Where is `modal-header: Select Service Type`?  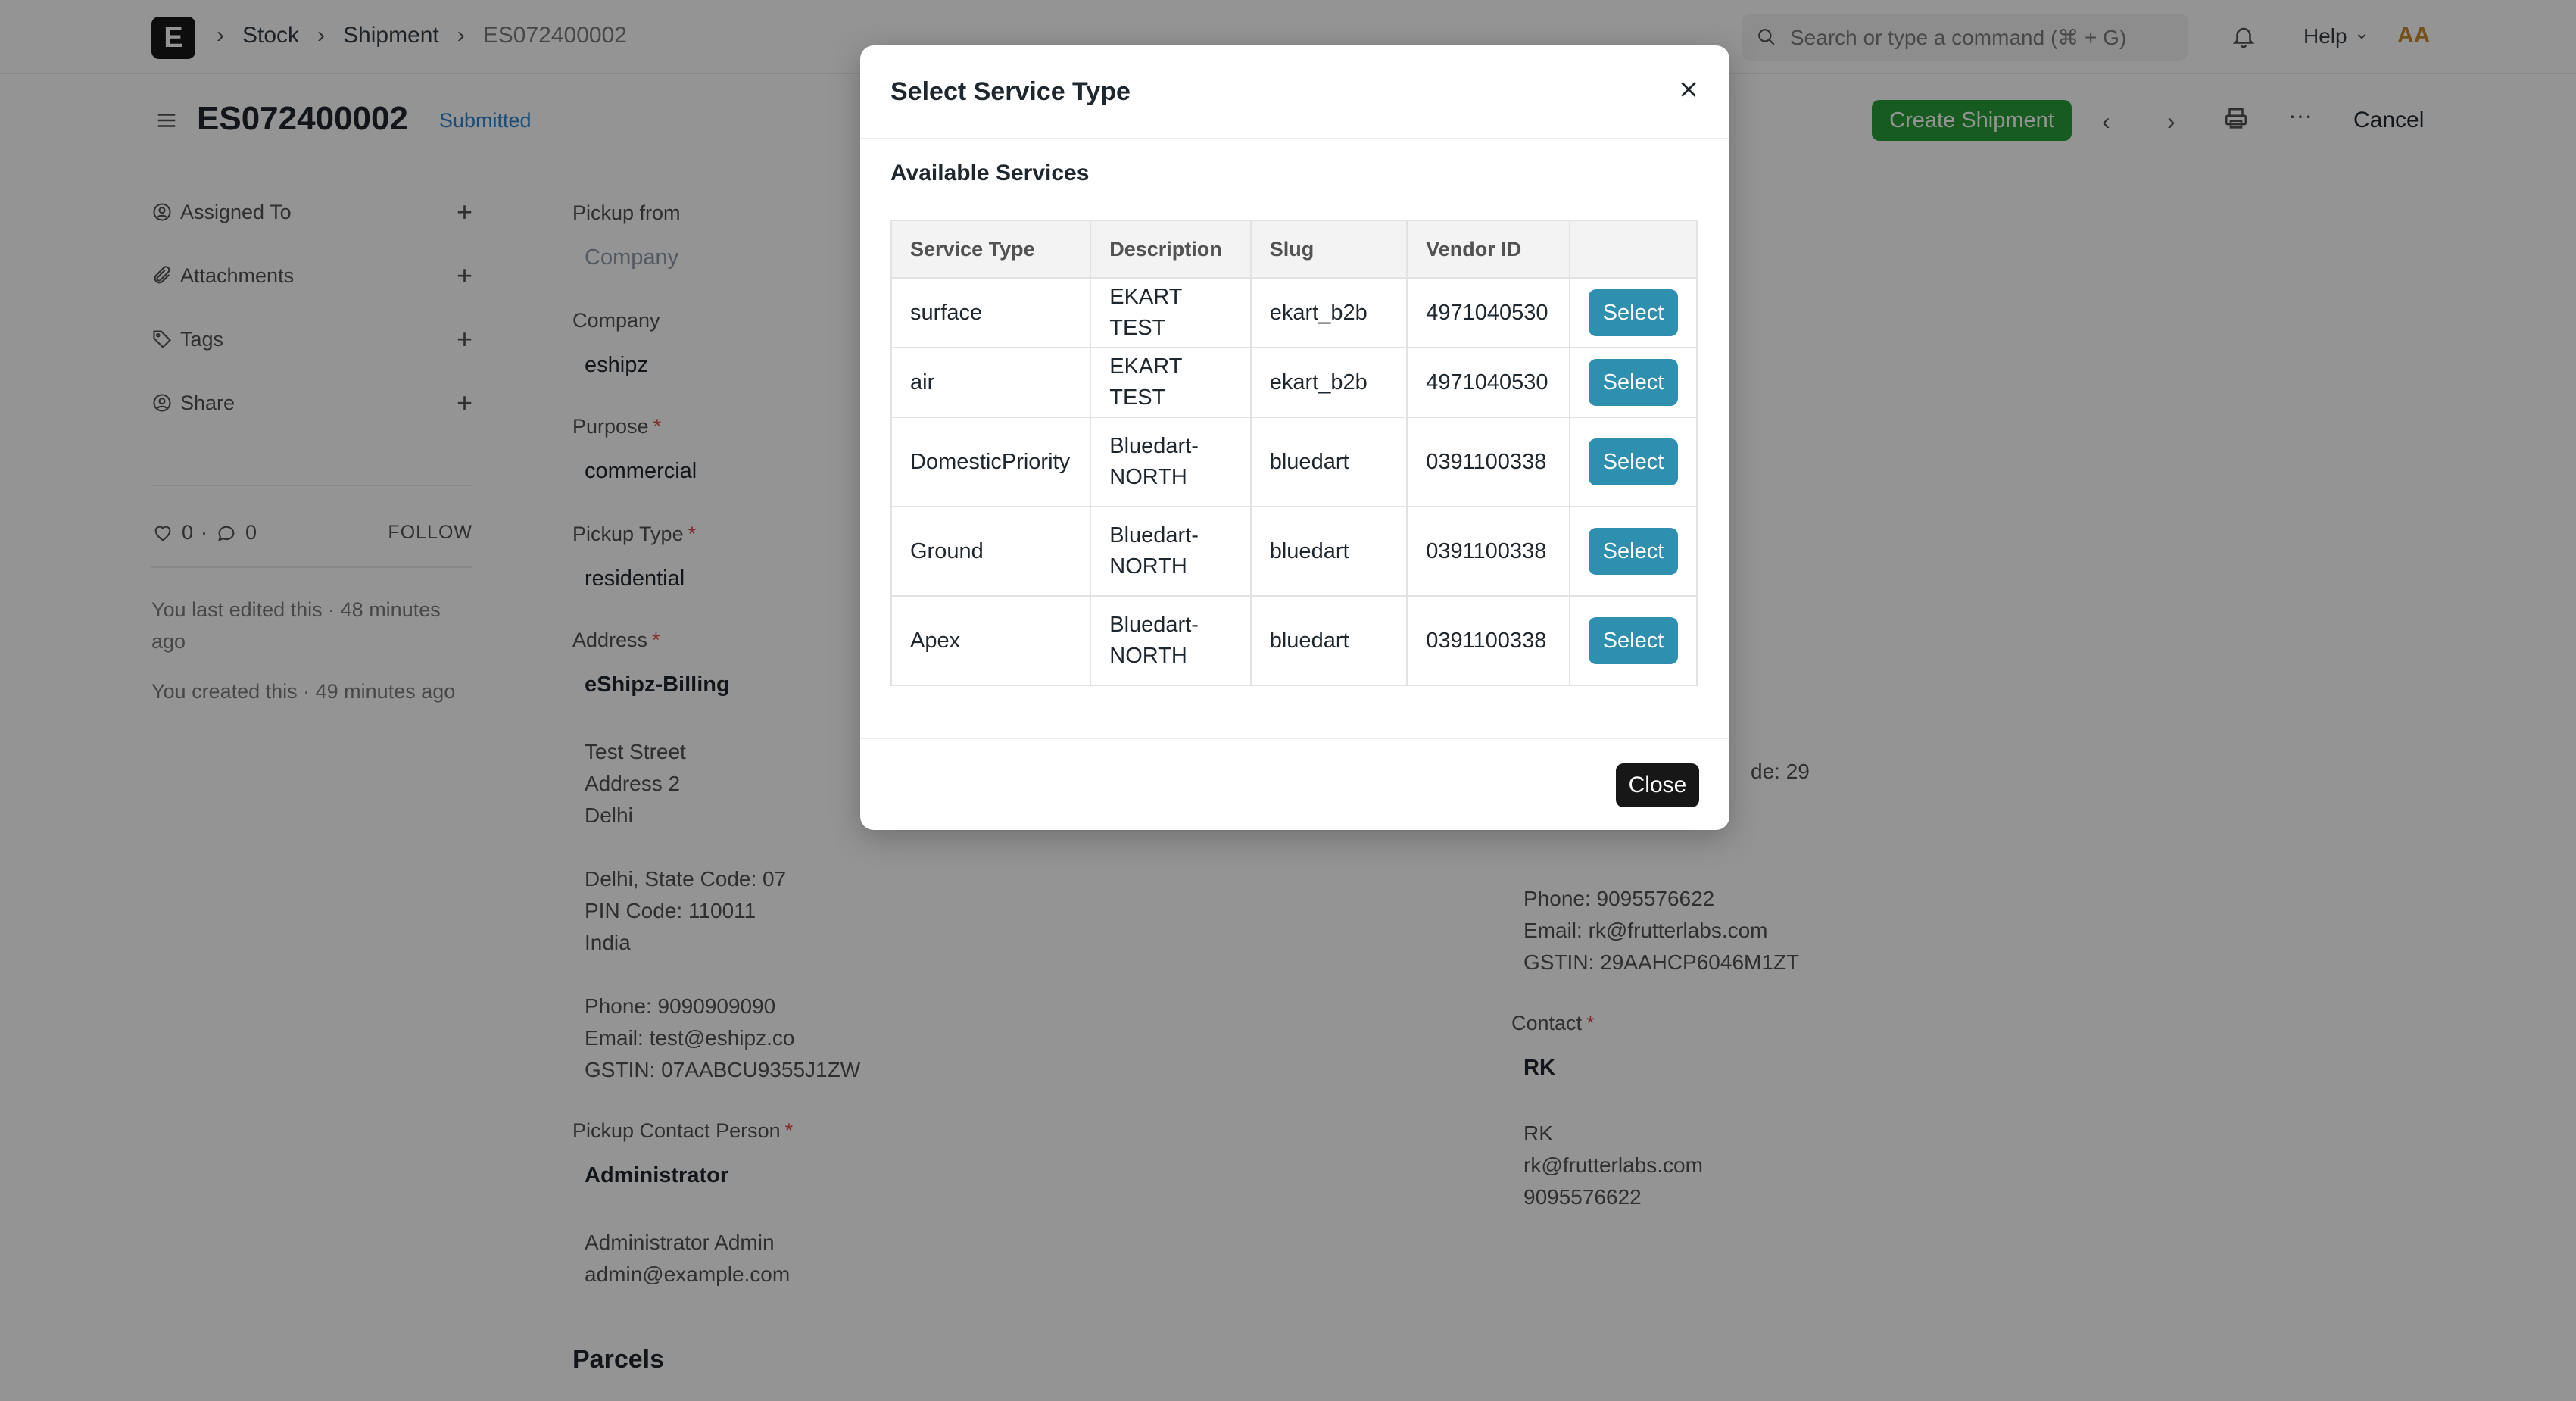
modal-header: Select Service Type is located at coordinates (1294, 92).